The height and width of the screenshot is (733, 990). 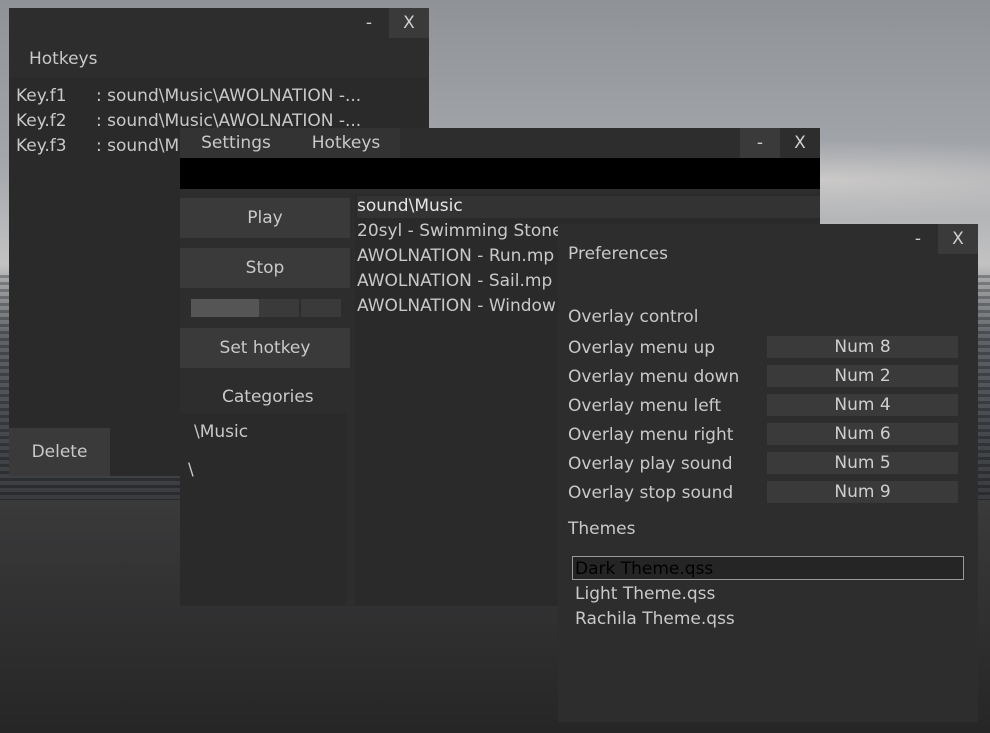 What do you see at coordinates (862, 434) in the screenshot?
I see `overlay-menu-right-field: Num 6` at bounding box center [862, 434].